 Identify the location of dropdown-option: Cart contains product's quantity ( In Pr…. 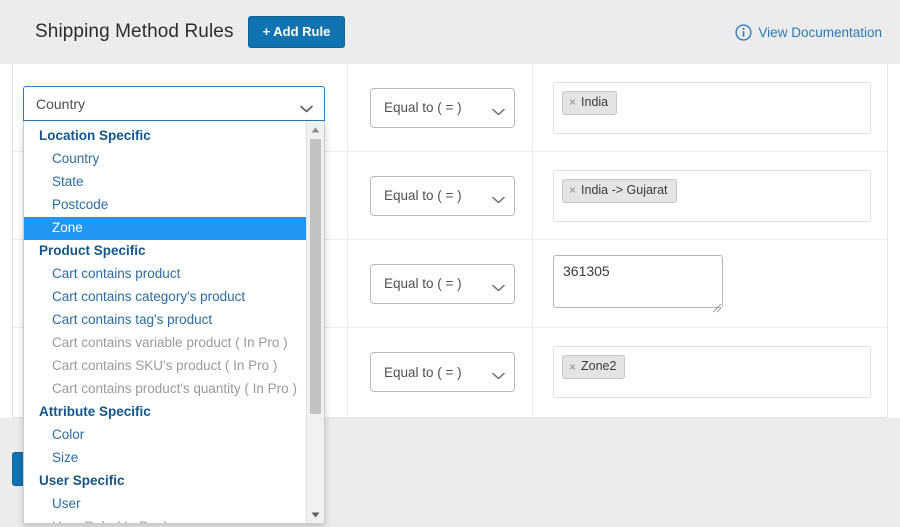
(174, 388).